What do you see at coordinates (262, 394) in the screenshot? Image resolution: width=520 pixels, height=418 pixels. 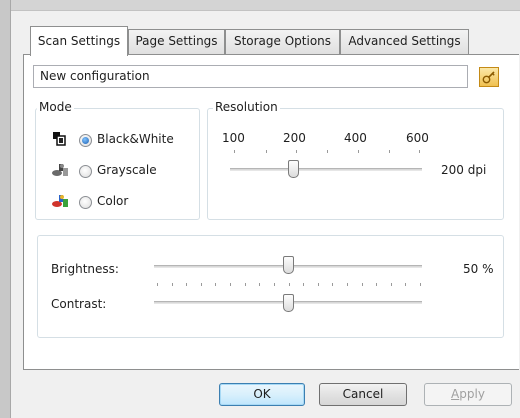 I see `ok-button: OK` at bounding box center [262, 394].